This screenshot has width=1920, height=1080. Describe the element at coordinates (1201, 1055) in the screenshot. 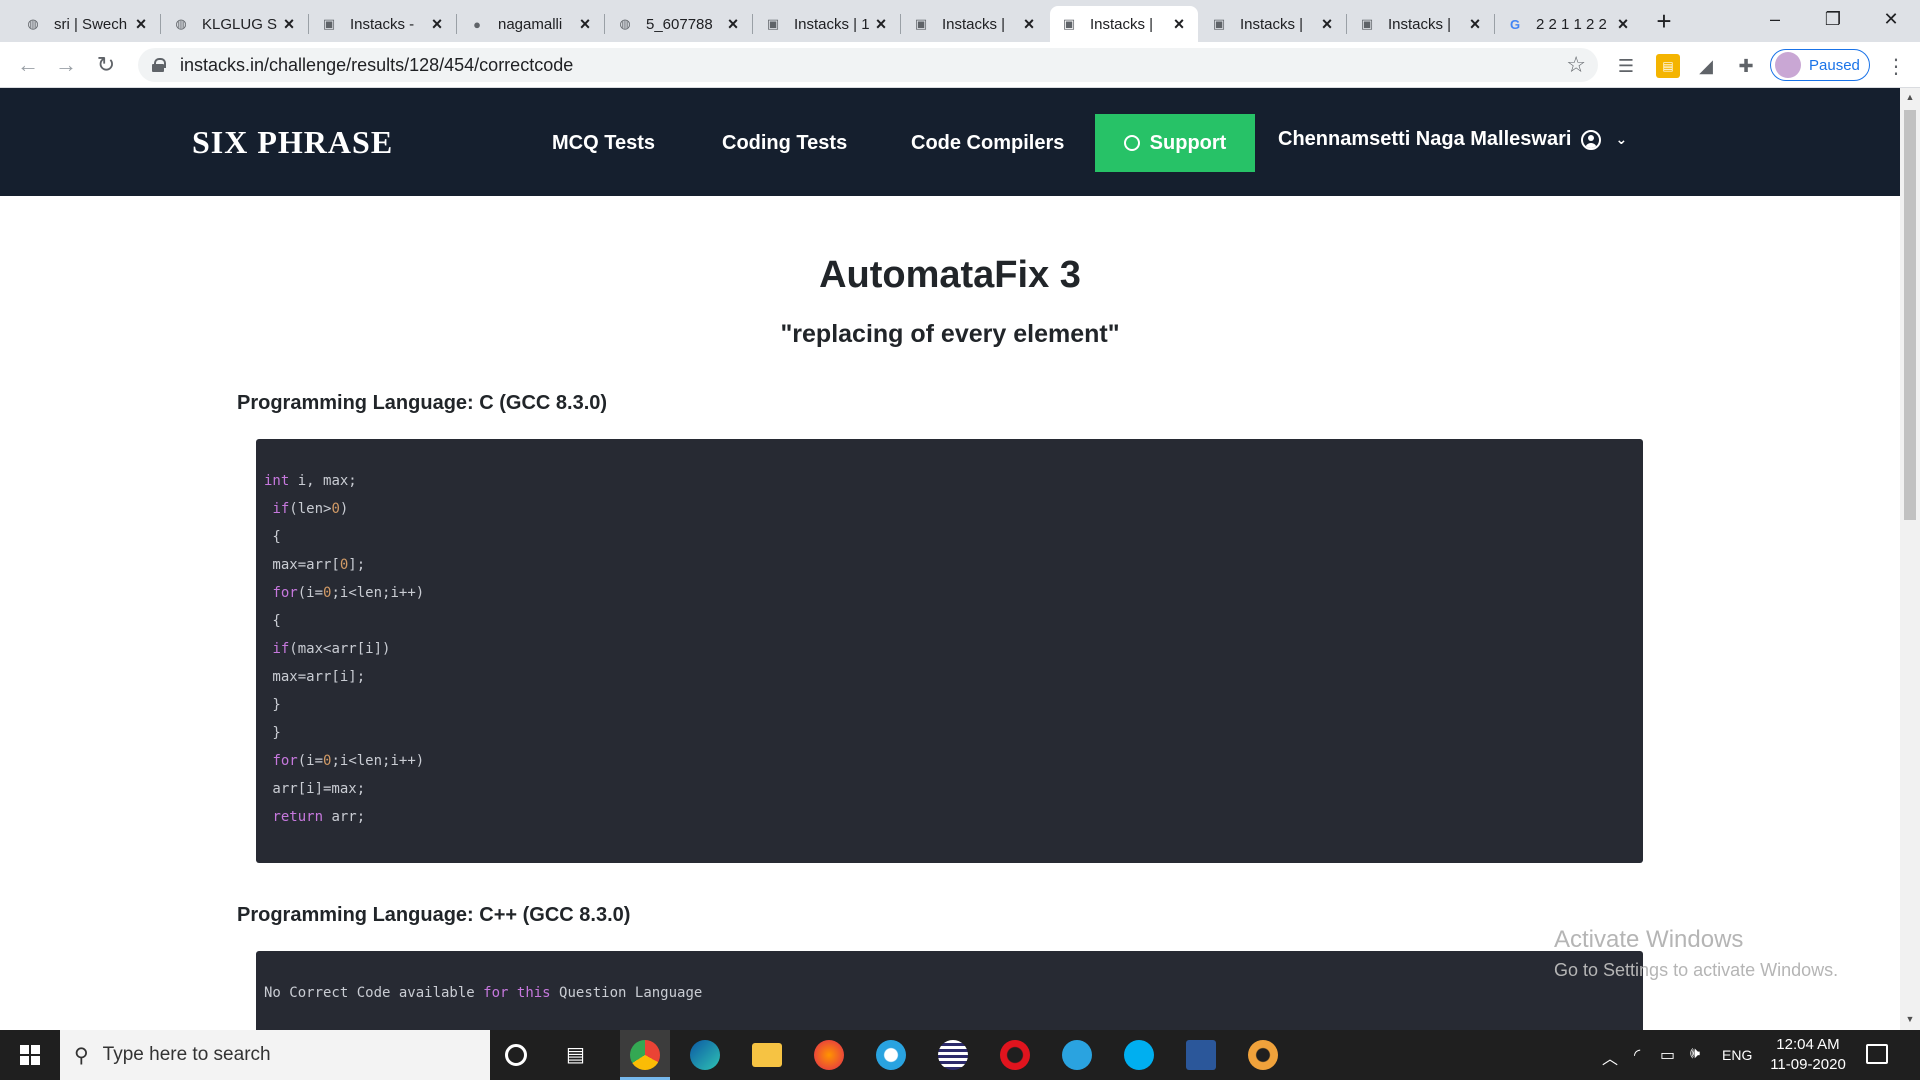

I see `word-icon` at that location.